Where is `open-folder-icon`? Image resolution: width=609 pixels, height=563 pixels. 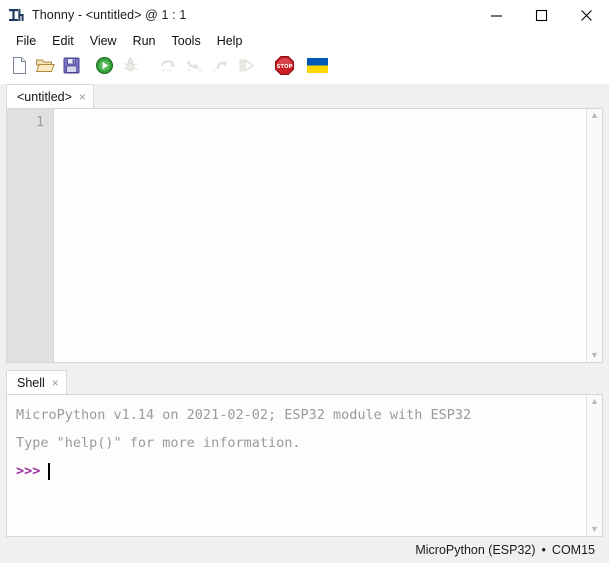 open-folder-icon is located at coordinates (45, 68).